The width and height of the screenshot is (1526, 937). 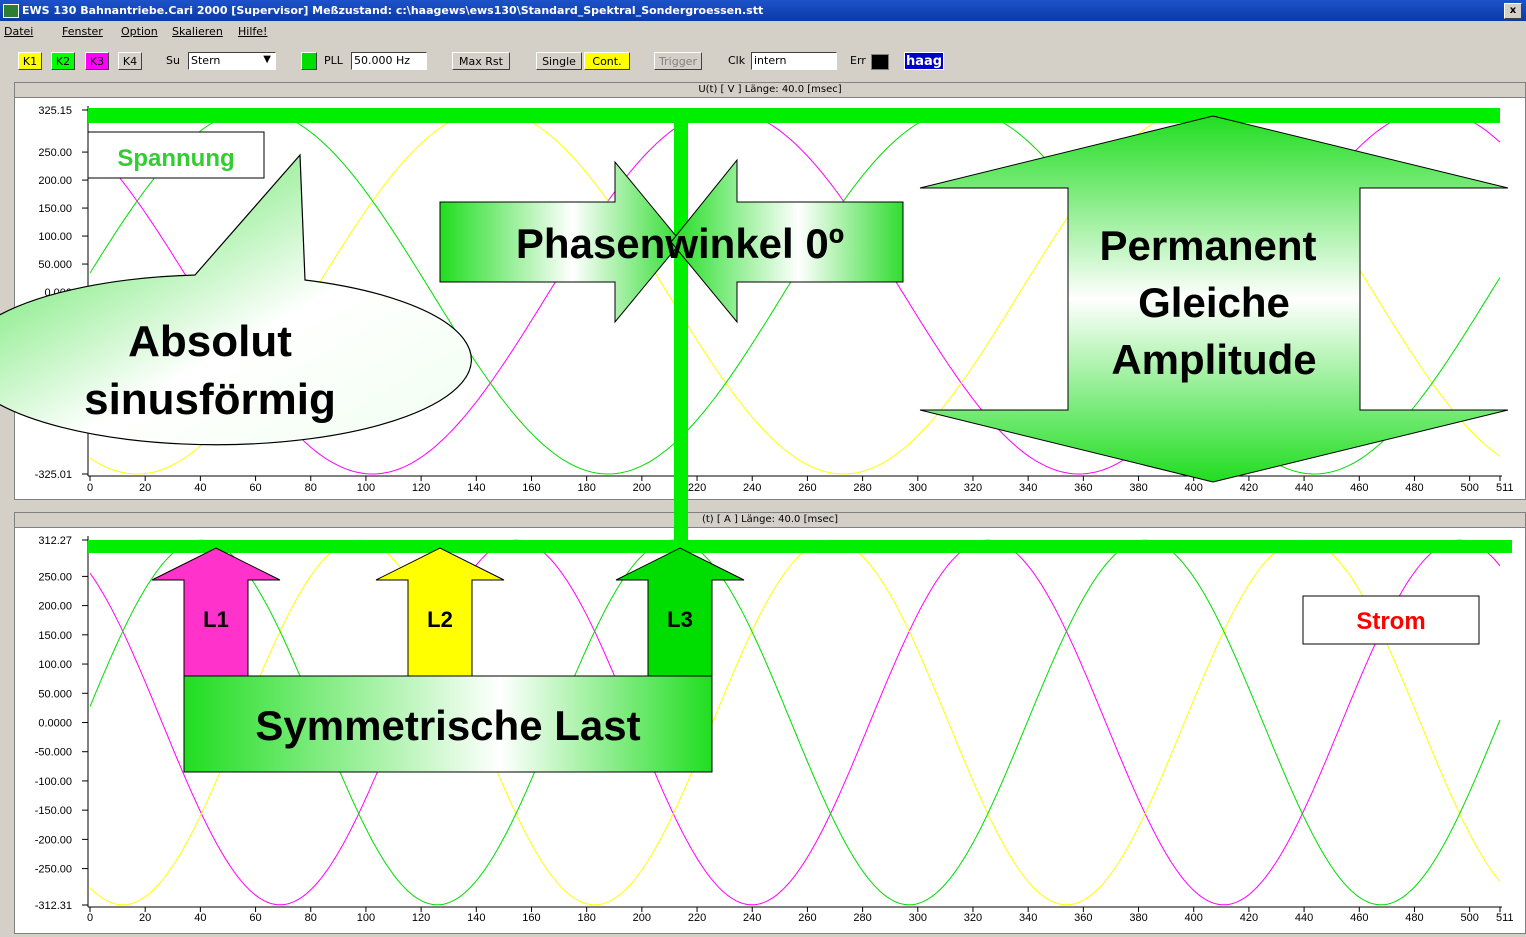 What do you see at coordinates (53, 475) in the screenshot?
I see `y-tick-label: -325.01` at bounding box center [53, 475].